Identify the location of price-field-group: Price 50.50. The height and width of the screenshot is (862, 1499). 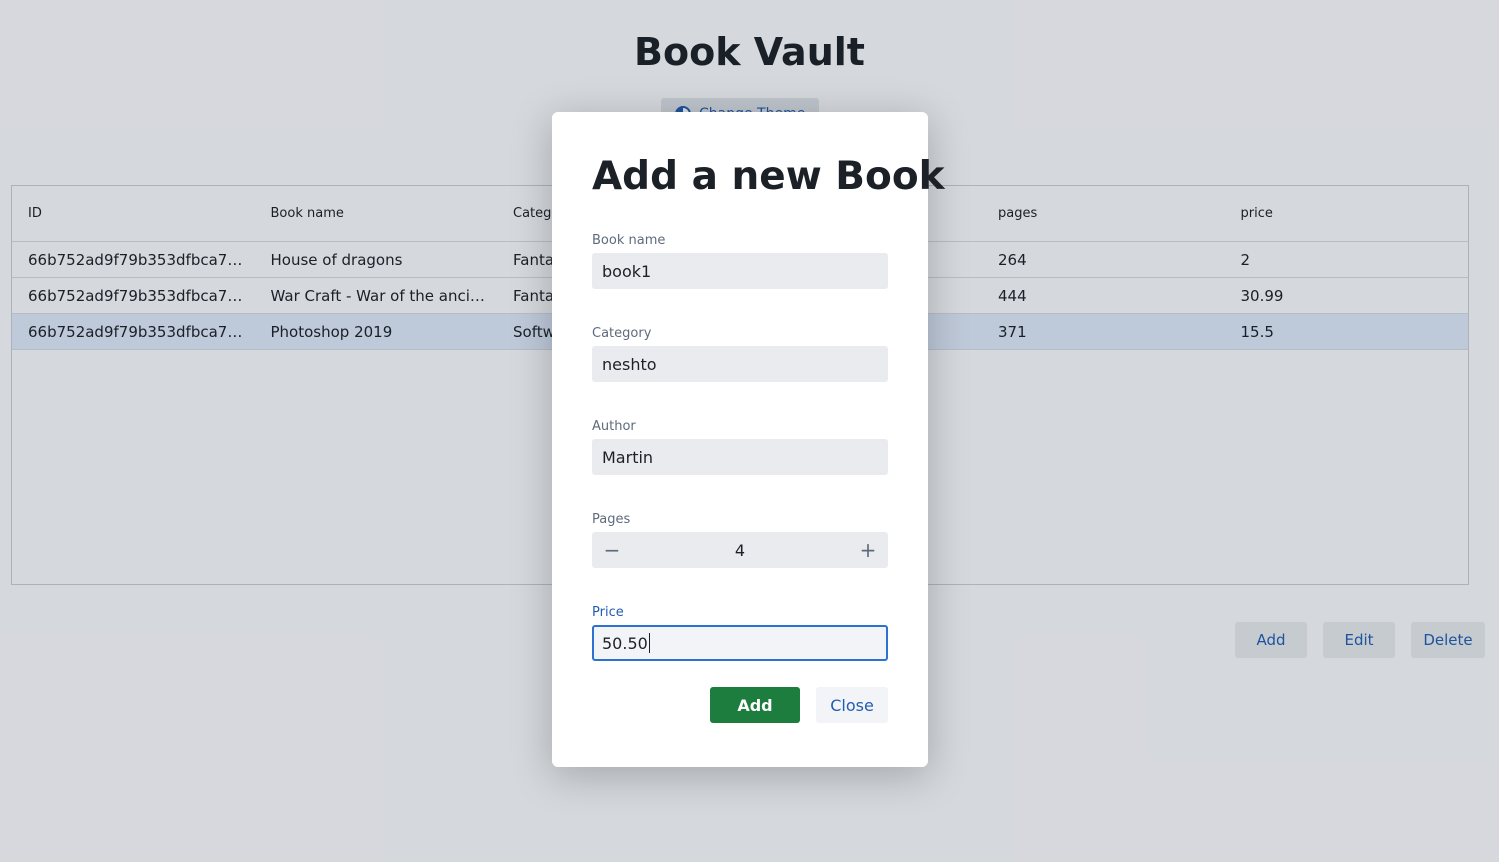
(740, 633).